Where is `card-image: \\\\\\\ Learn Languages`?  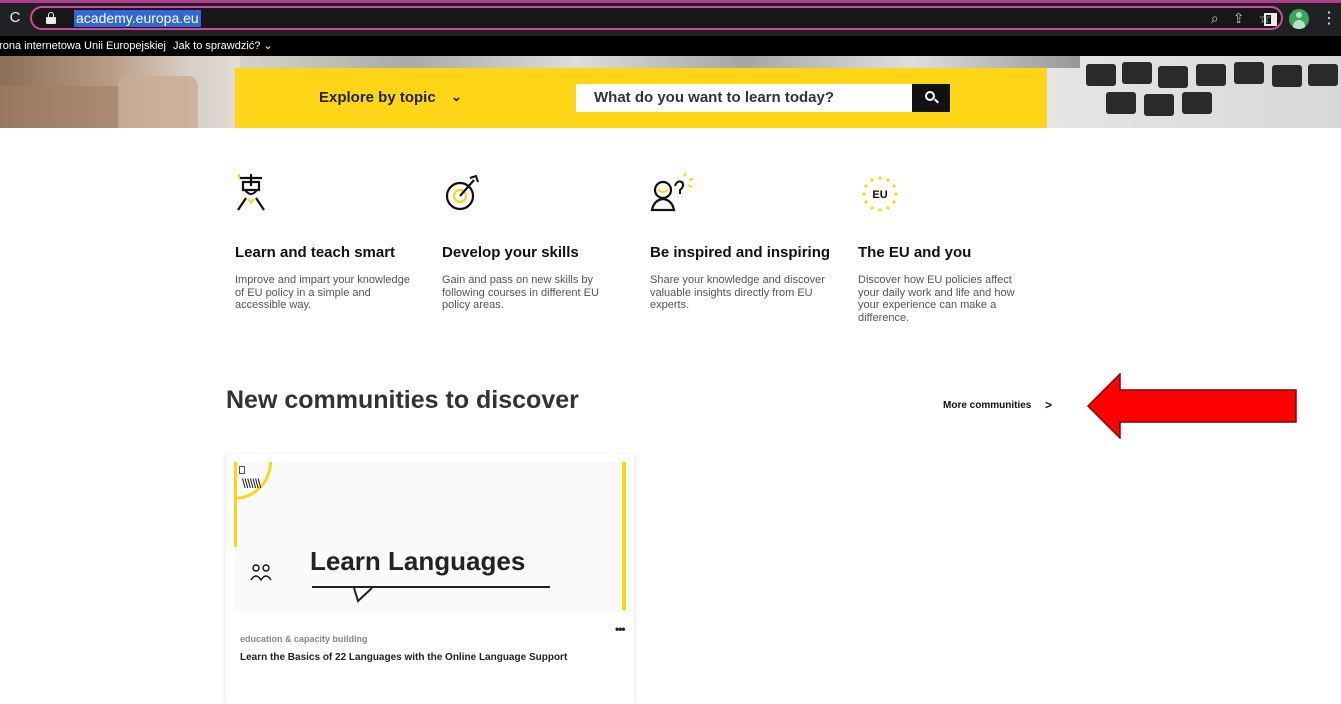
card-image: \\\\\\\ Learn Languages is located at coordinates (430, 537).